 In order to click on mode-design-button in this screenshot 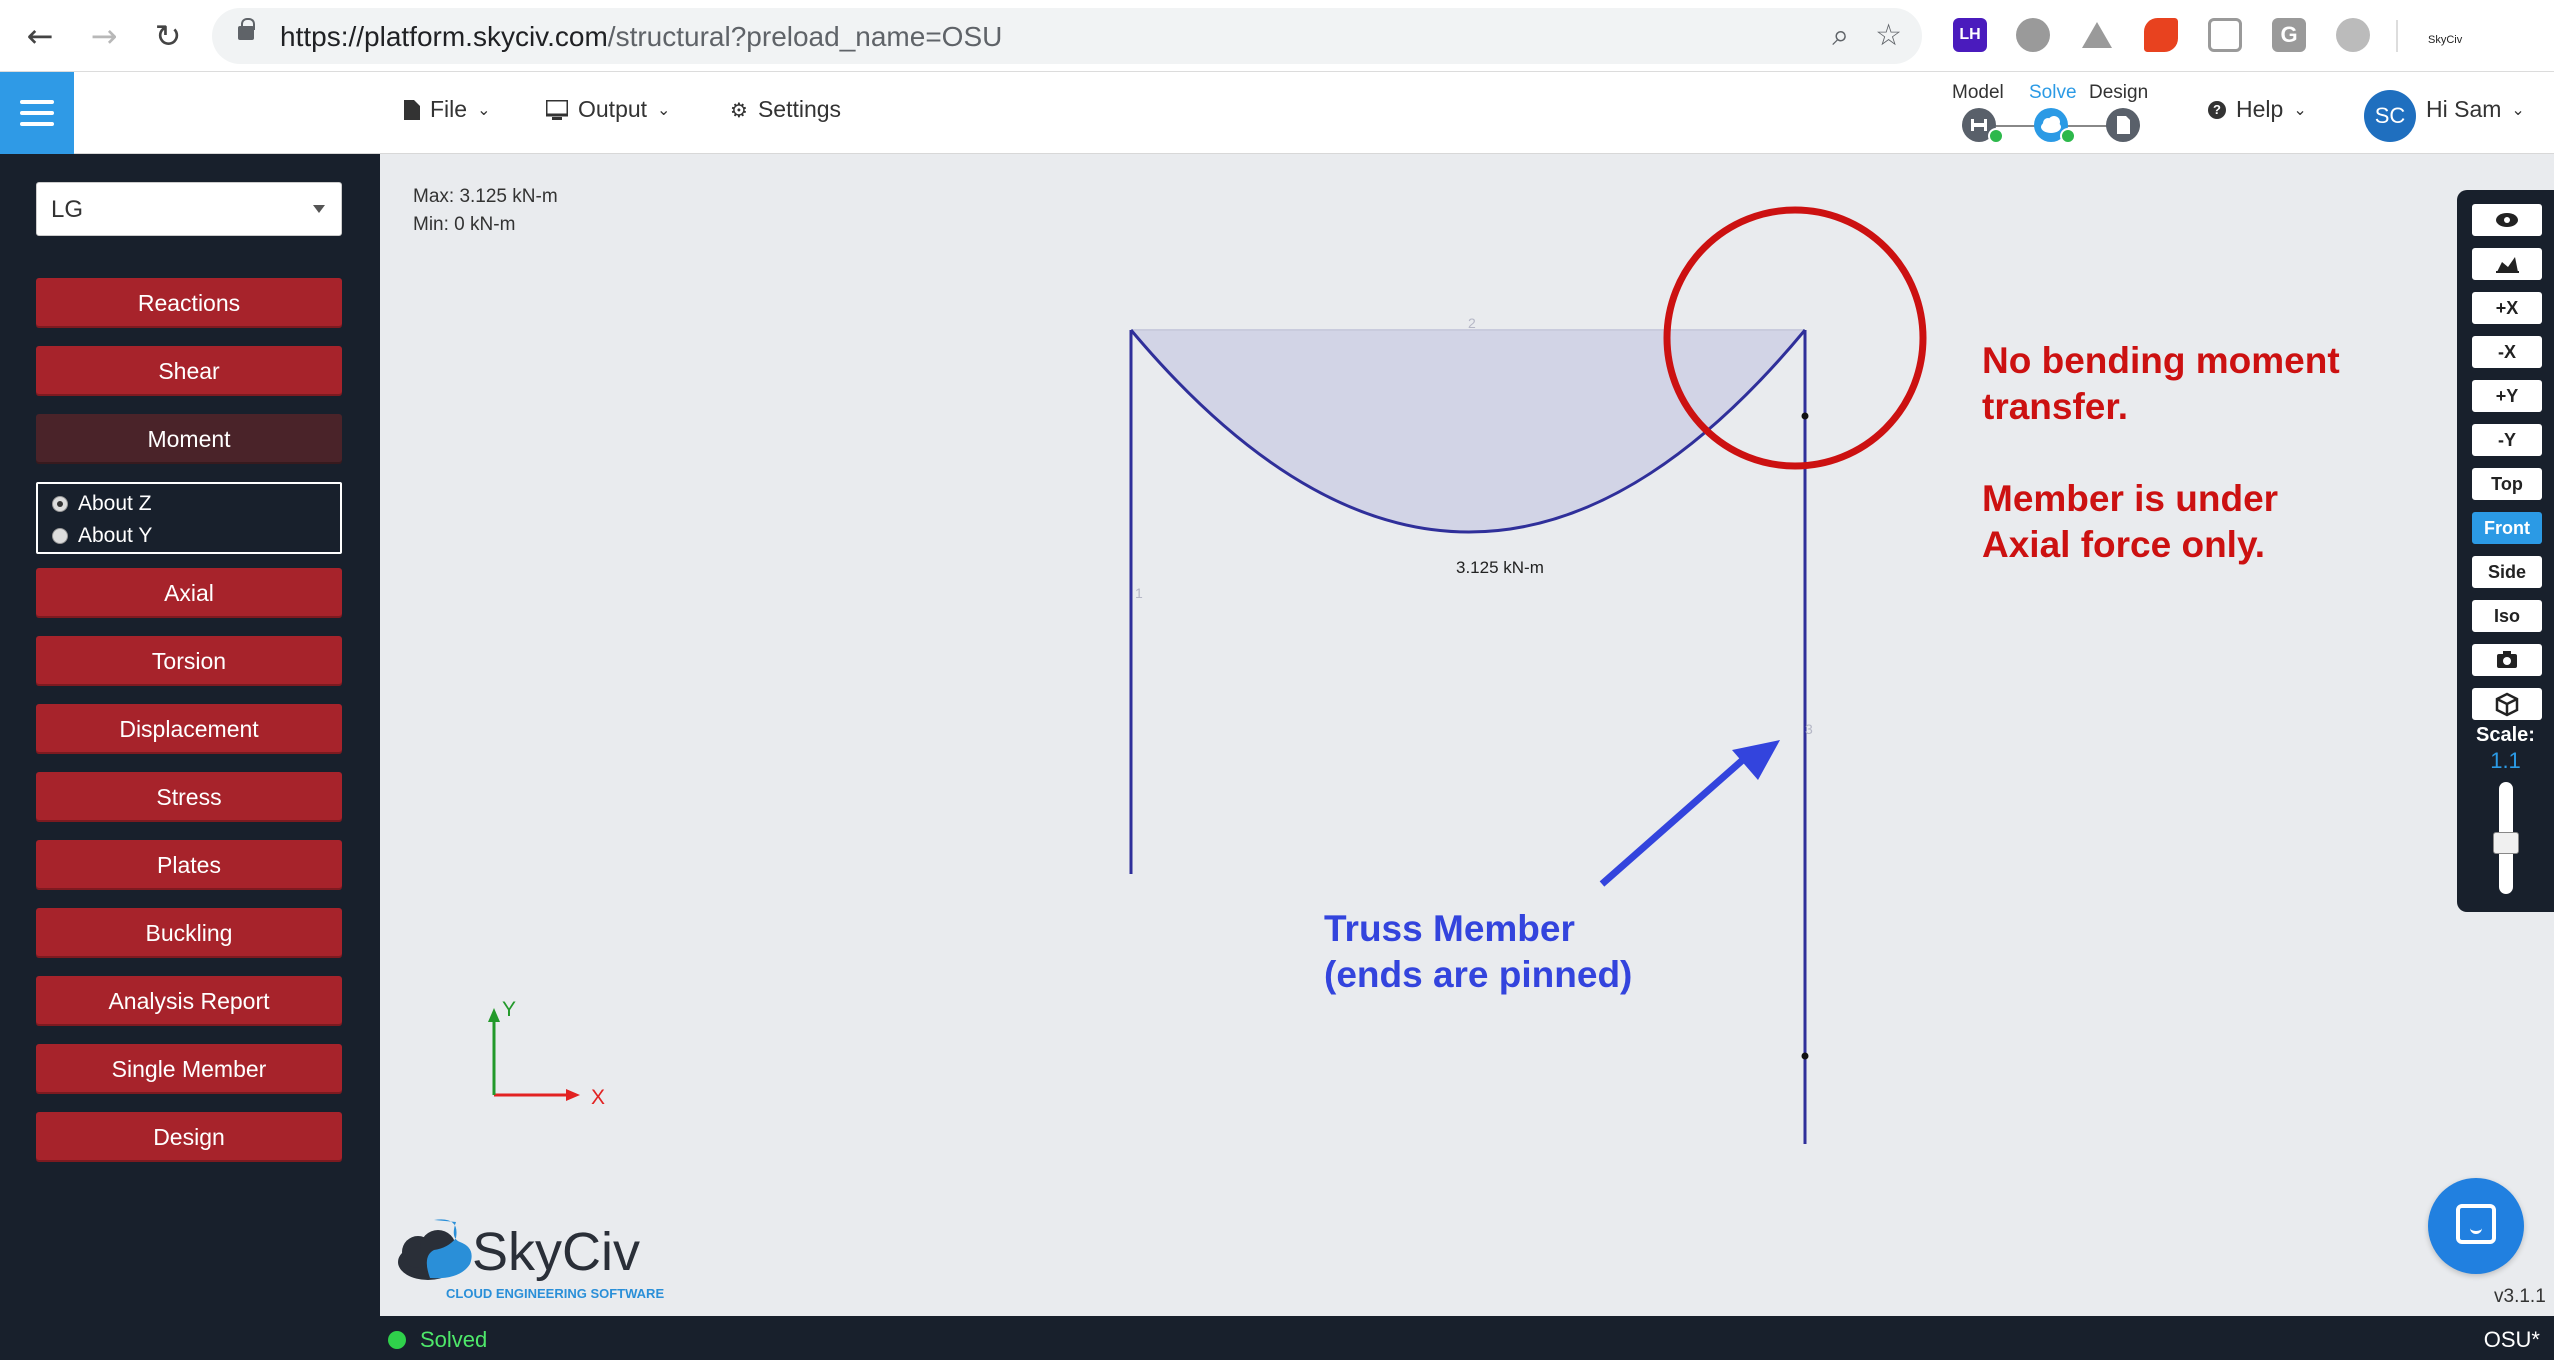, I will do `click(2123, 125)`.